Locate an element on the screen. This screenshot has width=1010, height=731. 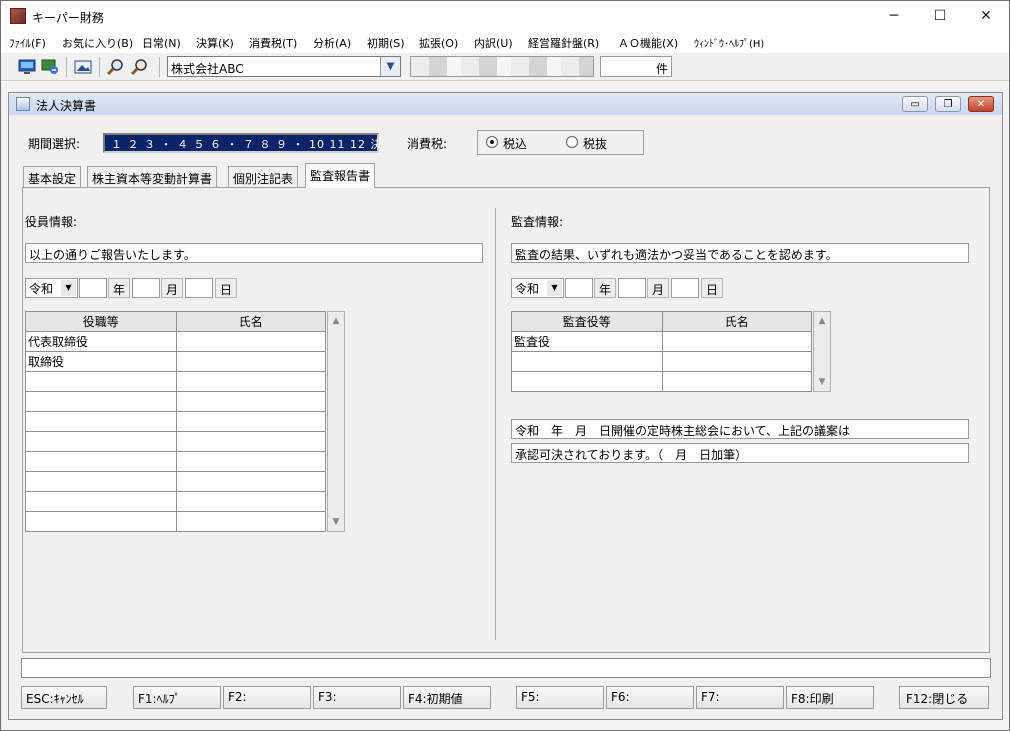
count-field: 件 is located at coordinates (636, 66).